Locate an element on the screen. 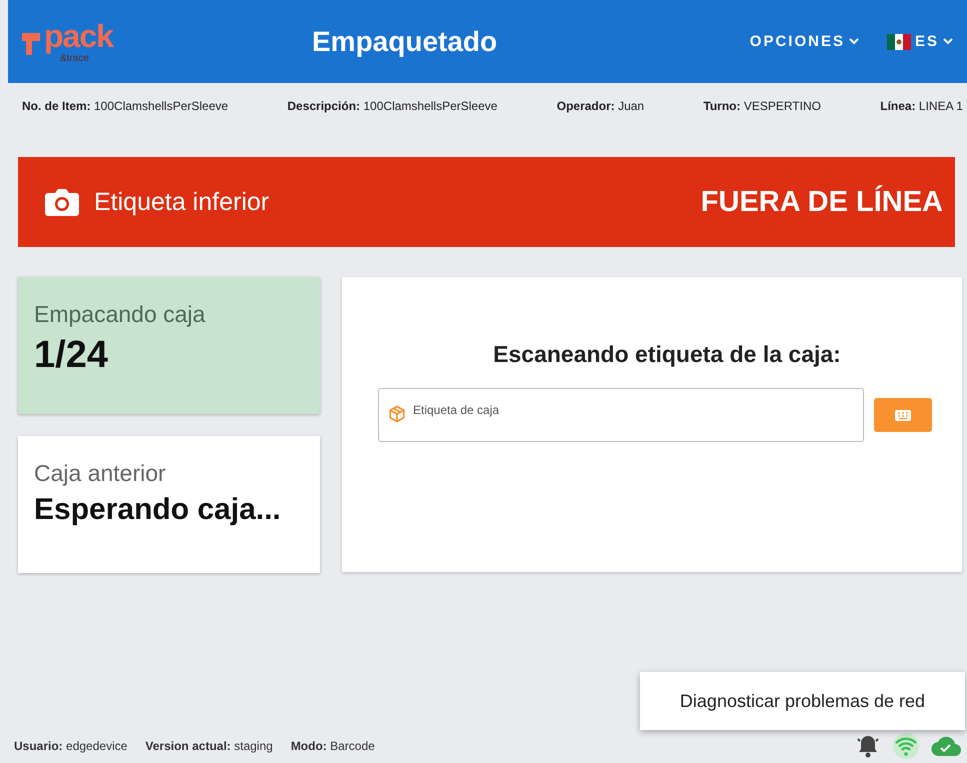  footer-field: Usuario: edgedevice is located at coordinates (71, 746).